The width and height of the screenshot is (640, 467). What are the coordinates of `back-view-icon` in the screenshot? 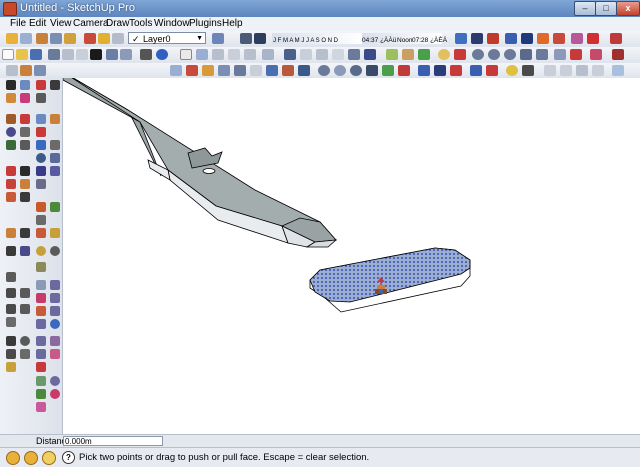 It's located at (250, 54).